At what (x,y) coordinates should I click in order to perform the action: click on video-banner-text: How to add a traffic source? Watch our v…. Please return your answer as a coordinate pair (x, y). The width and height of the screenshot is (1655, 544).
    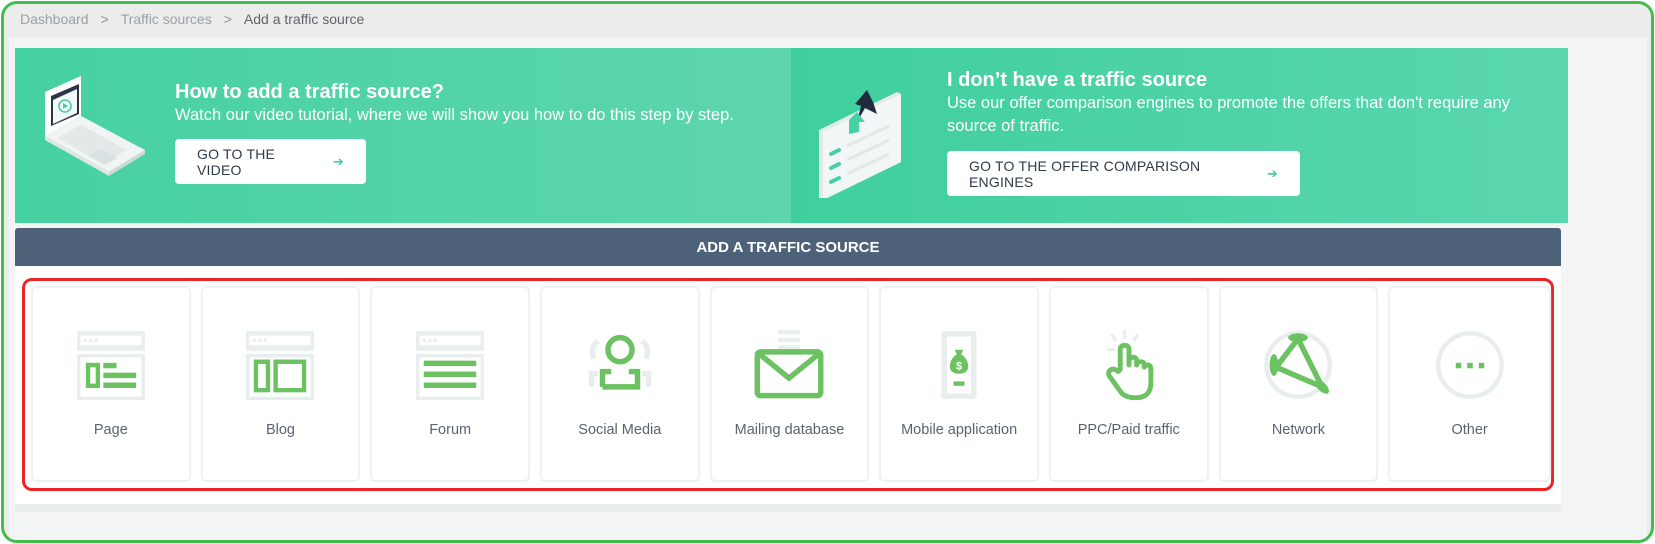
    Looking at the image, I should click on (454, 103).